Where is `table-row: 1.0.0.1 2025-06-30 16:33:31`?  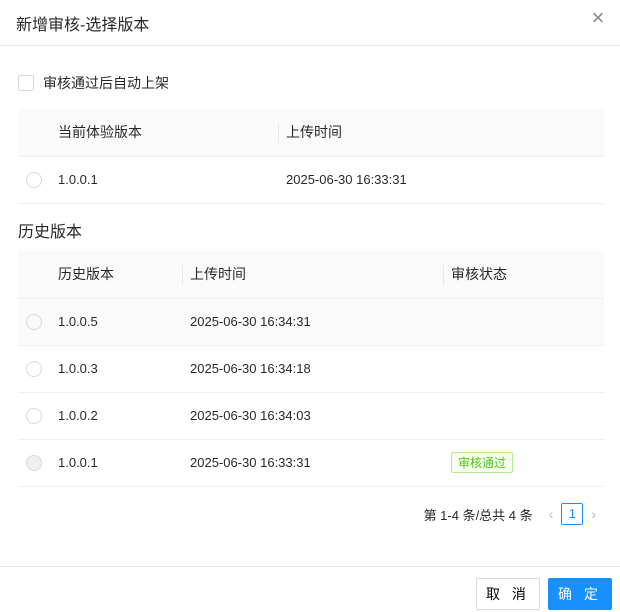
table-row: 1.0.0.1 2025-06-30 16:33:31 is located at coordinates (311, 180).